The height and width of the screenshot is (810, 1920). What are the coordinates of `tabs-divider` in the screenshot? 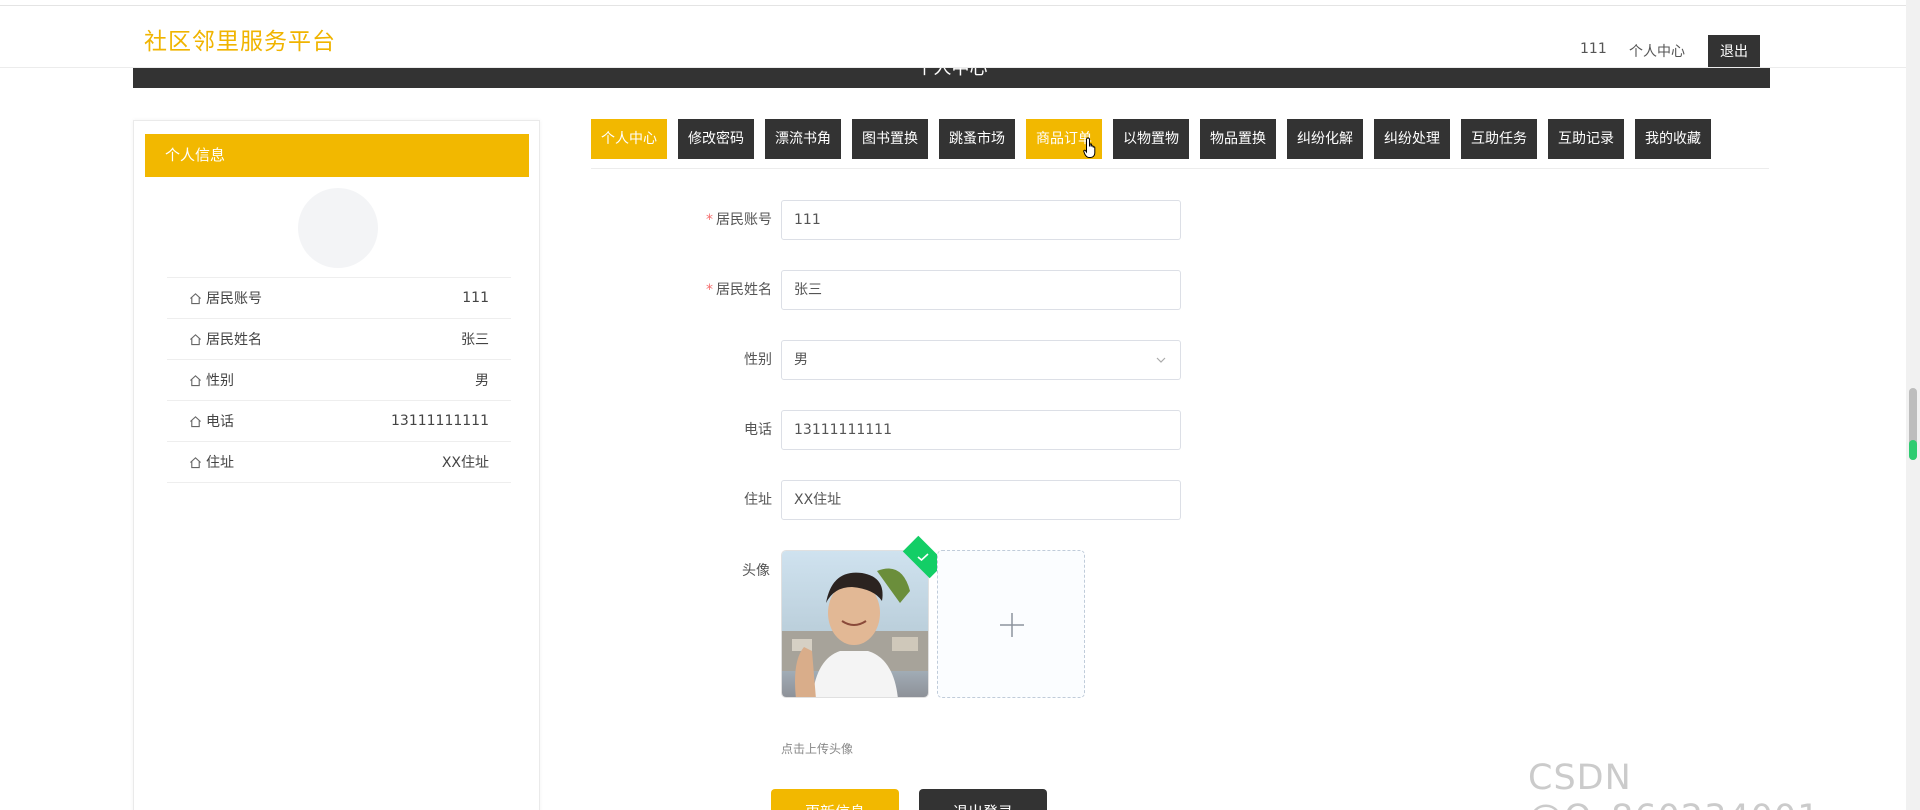 It's located at (1180, 168).